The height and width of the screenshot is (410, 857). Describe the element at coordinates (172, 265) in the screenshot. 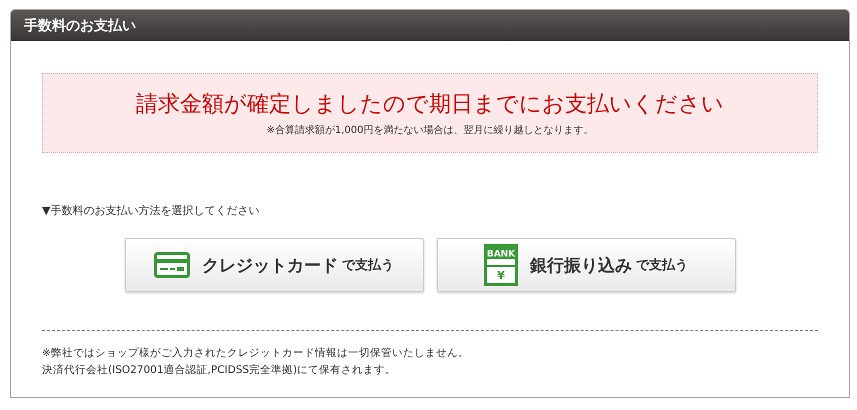

I see `credit-card-icon` at that location.